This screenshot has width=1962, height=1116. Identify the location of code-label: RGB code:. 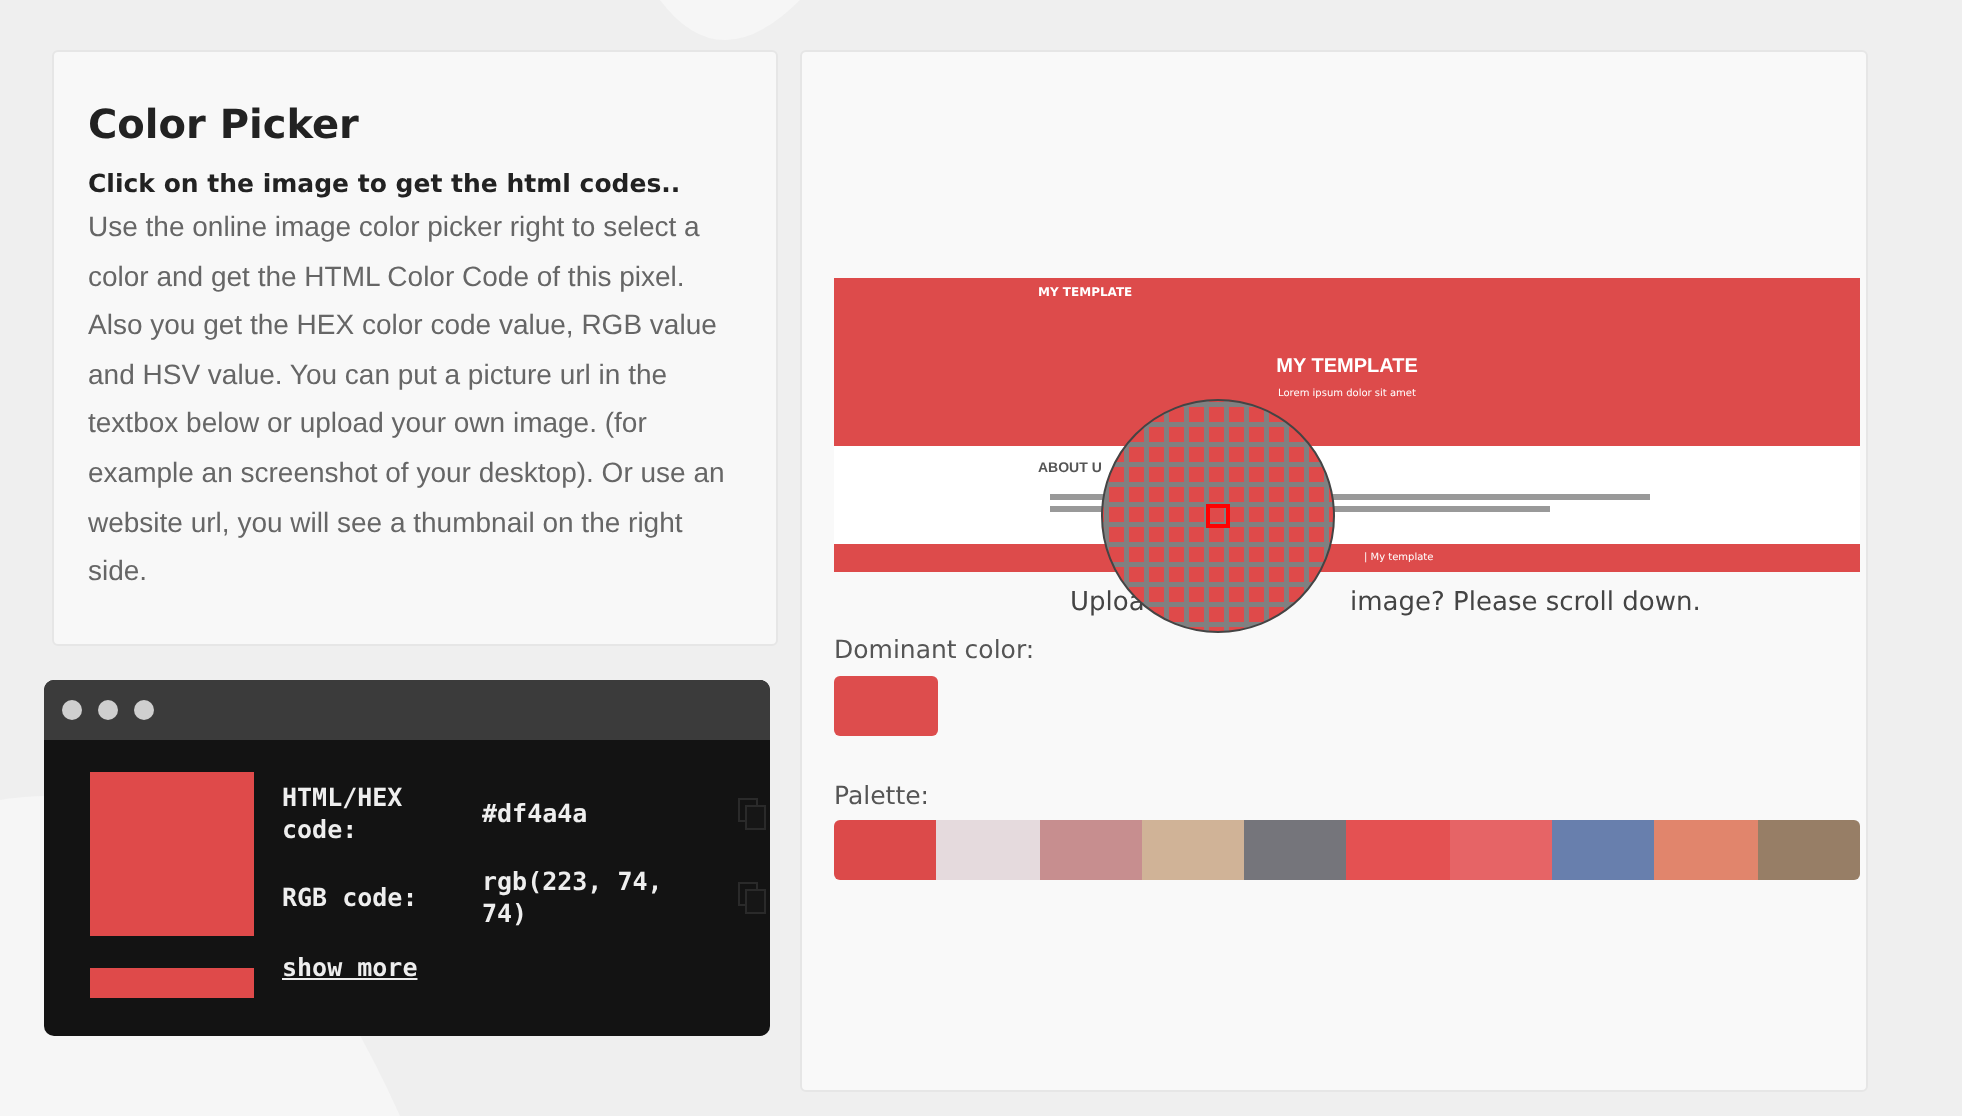
(351, 898).